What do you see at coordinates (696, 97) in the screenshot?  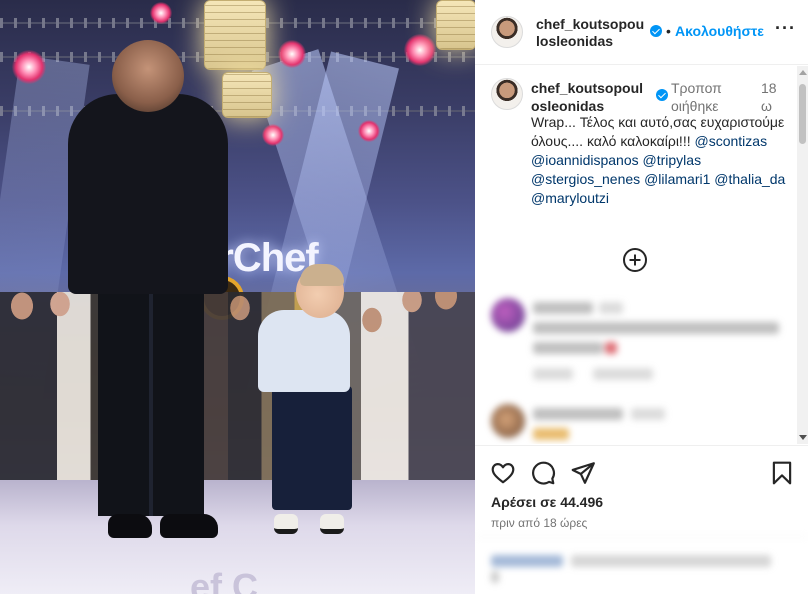 I see `edited-label: Τροποποιήθηκε` at bounding box center [696, 97].